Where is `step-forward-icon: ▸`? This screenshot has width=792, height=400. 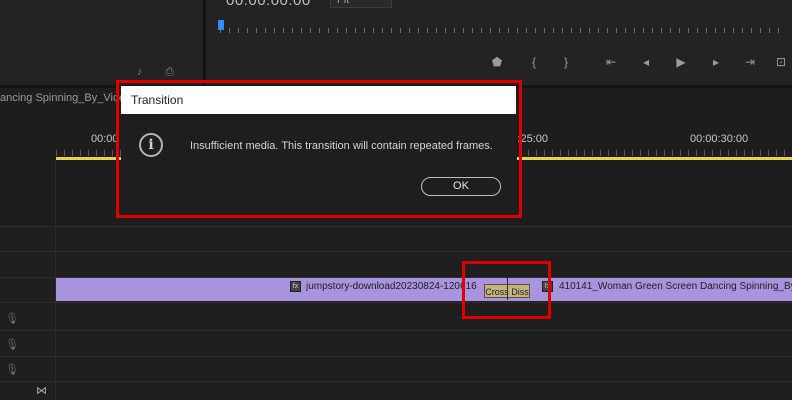 step-forward-icon: ▸ is located at coordinates (716, 62).